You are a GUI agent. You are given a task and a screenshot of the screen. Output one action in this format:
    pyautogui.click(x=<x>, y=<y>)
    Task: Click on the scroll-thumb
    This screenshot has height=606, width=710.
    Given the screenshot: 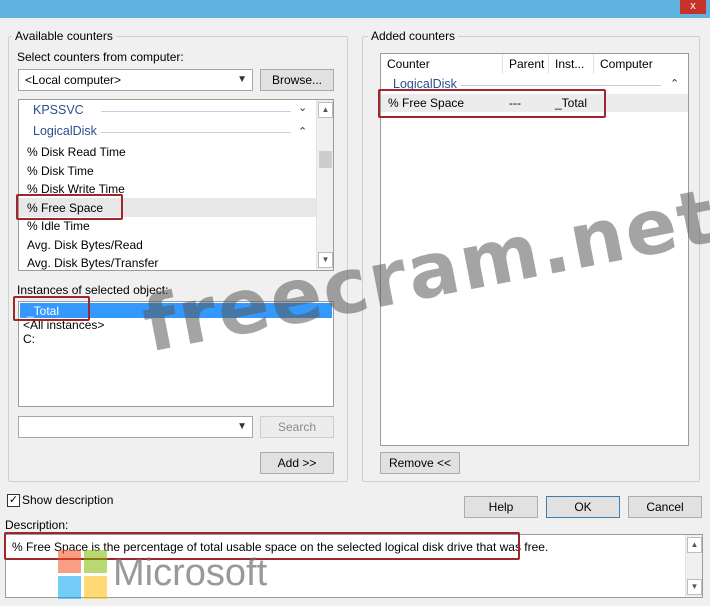 What is the action you would take?
    pyautogui.click(x=325, y=159)
    